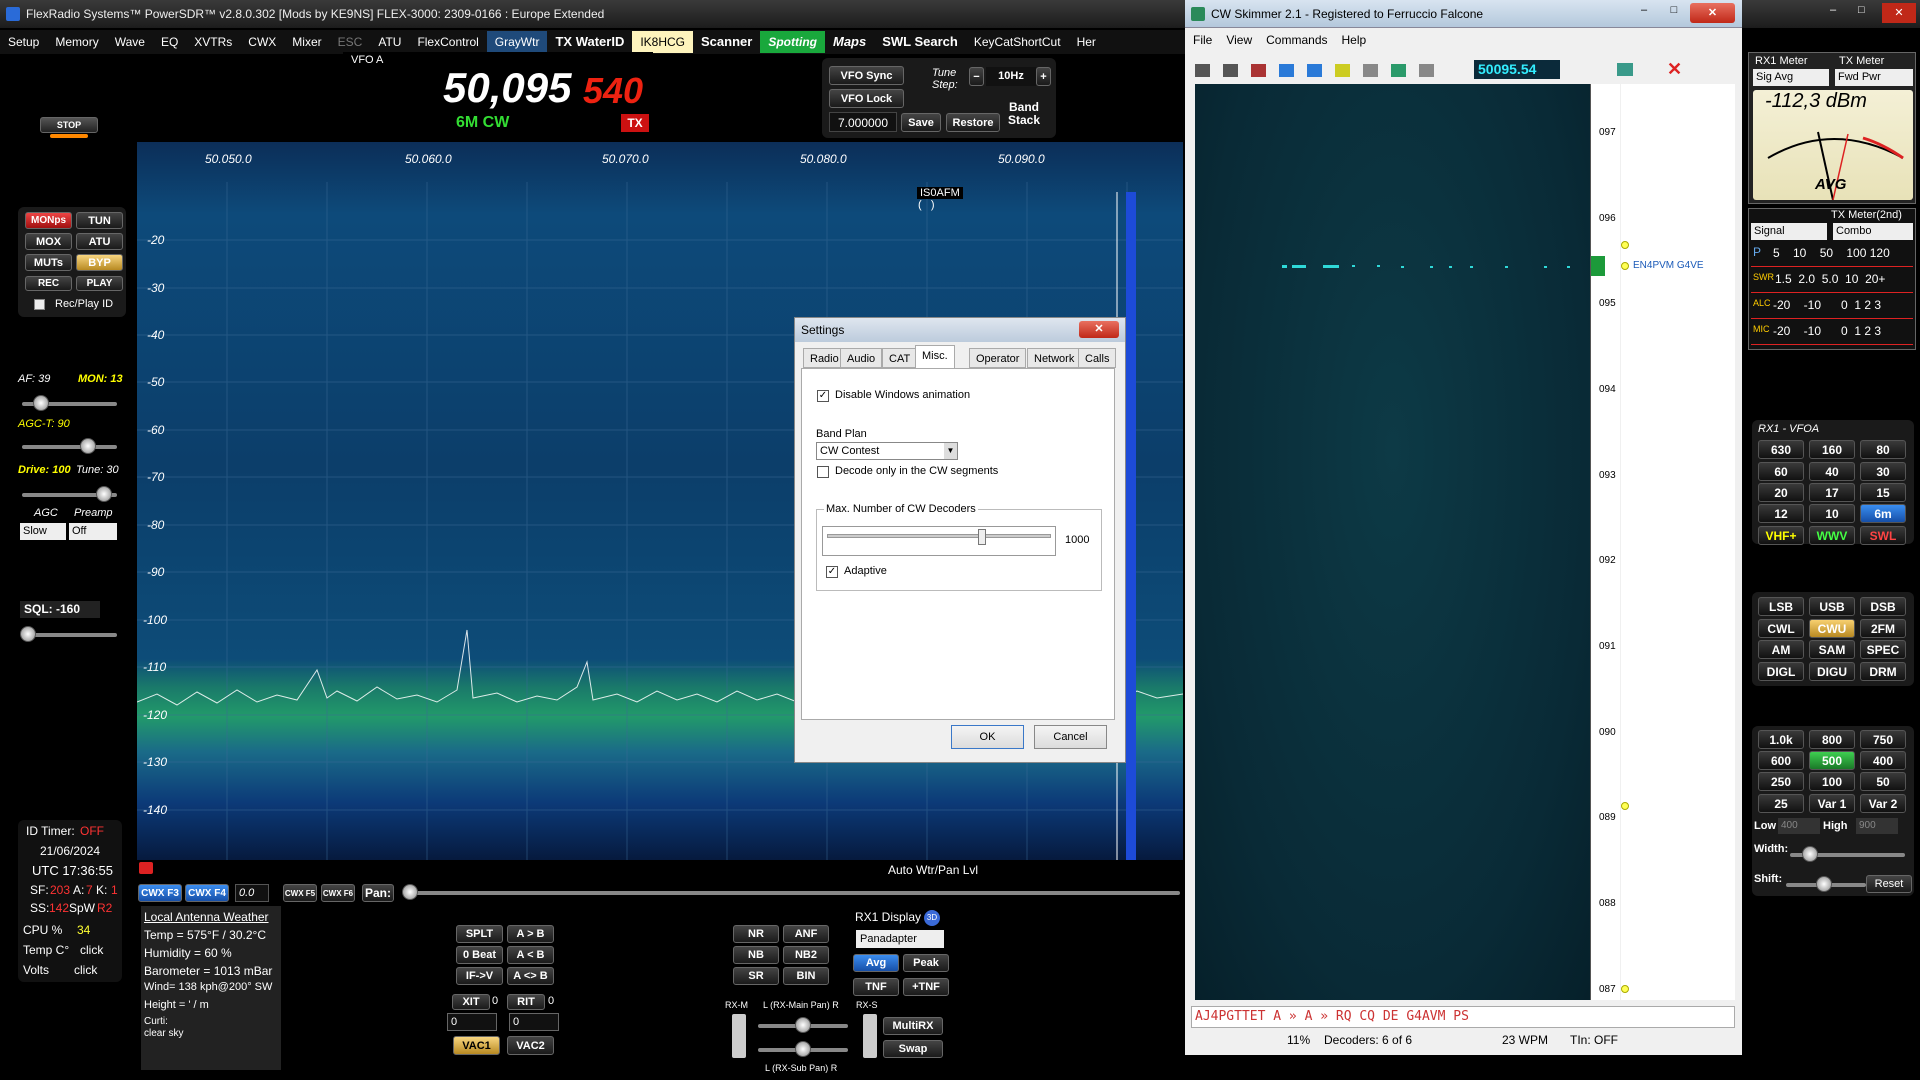 The height and width of the screenshot is (1080, 1920). Describe the element at coordinates (876, 987) in the screenshot. I see `tnf-button: TNF` at that location.